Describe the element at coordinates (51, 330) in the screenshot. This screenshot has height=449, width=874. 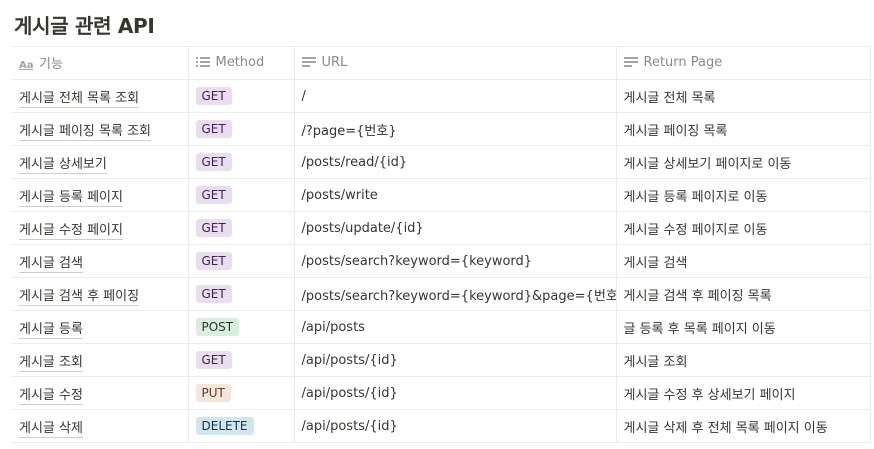
I see `row-feature-name: 게시글 등록` at that location.